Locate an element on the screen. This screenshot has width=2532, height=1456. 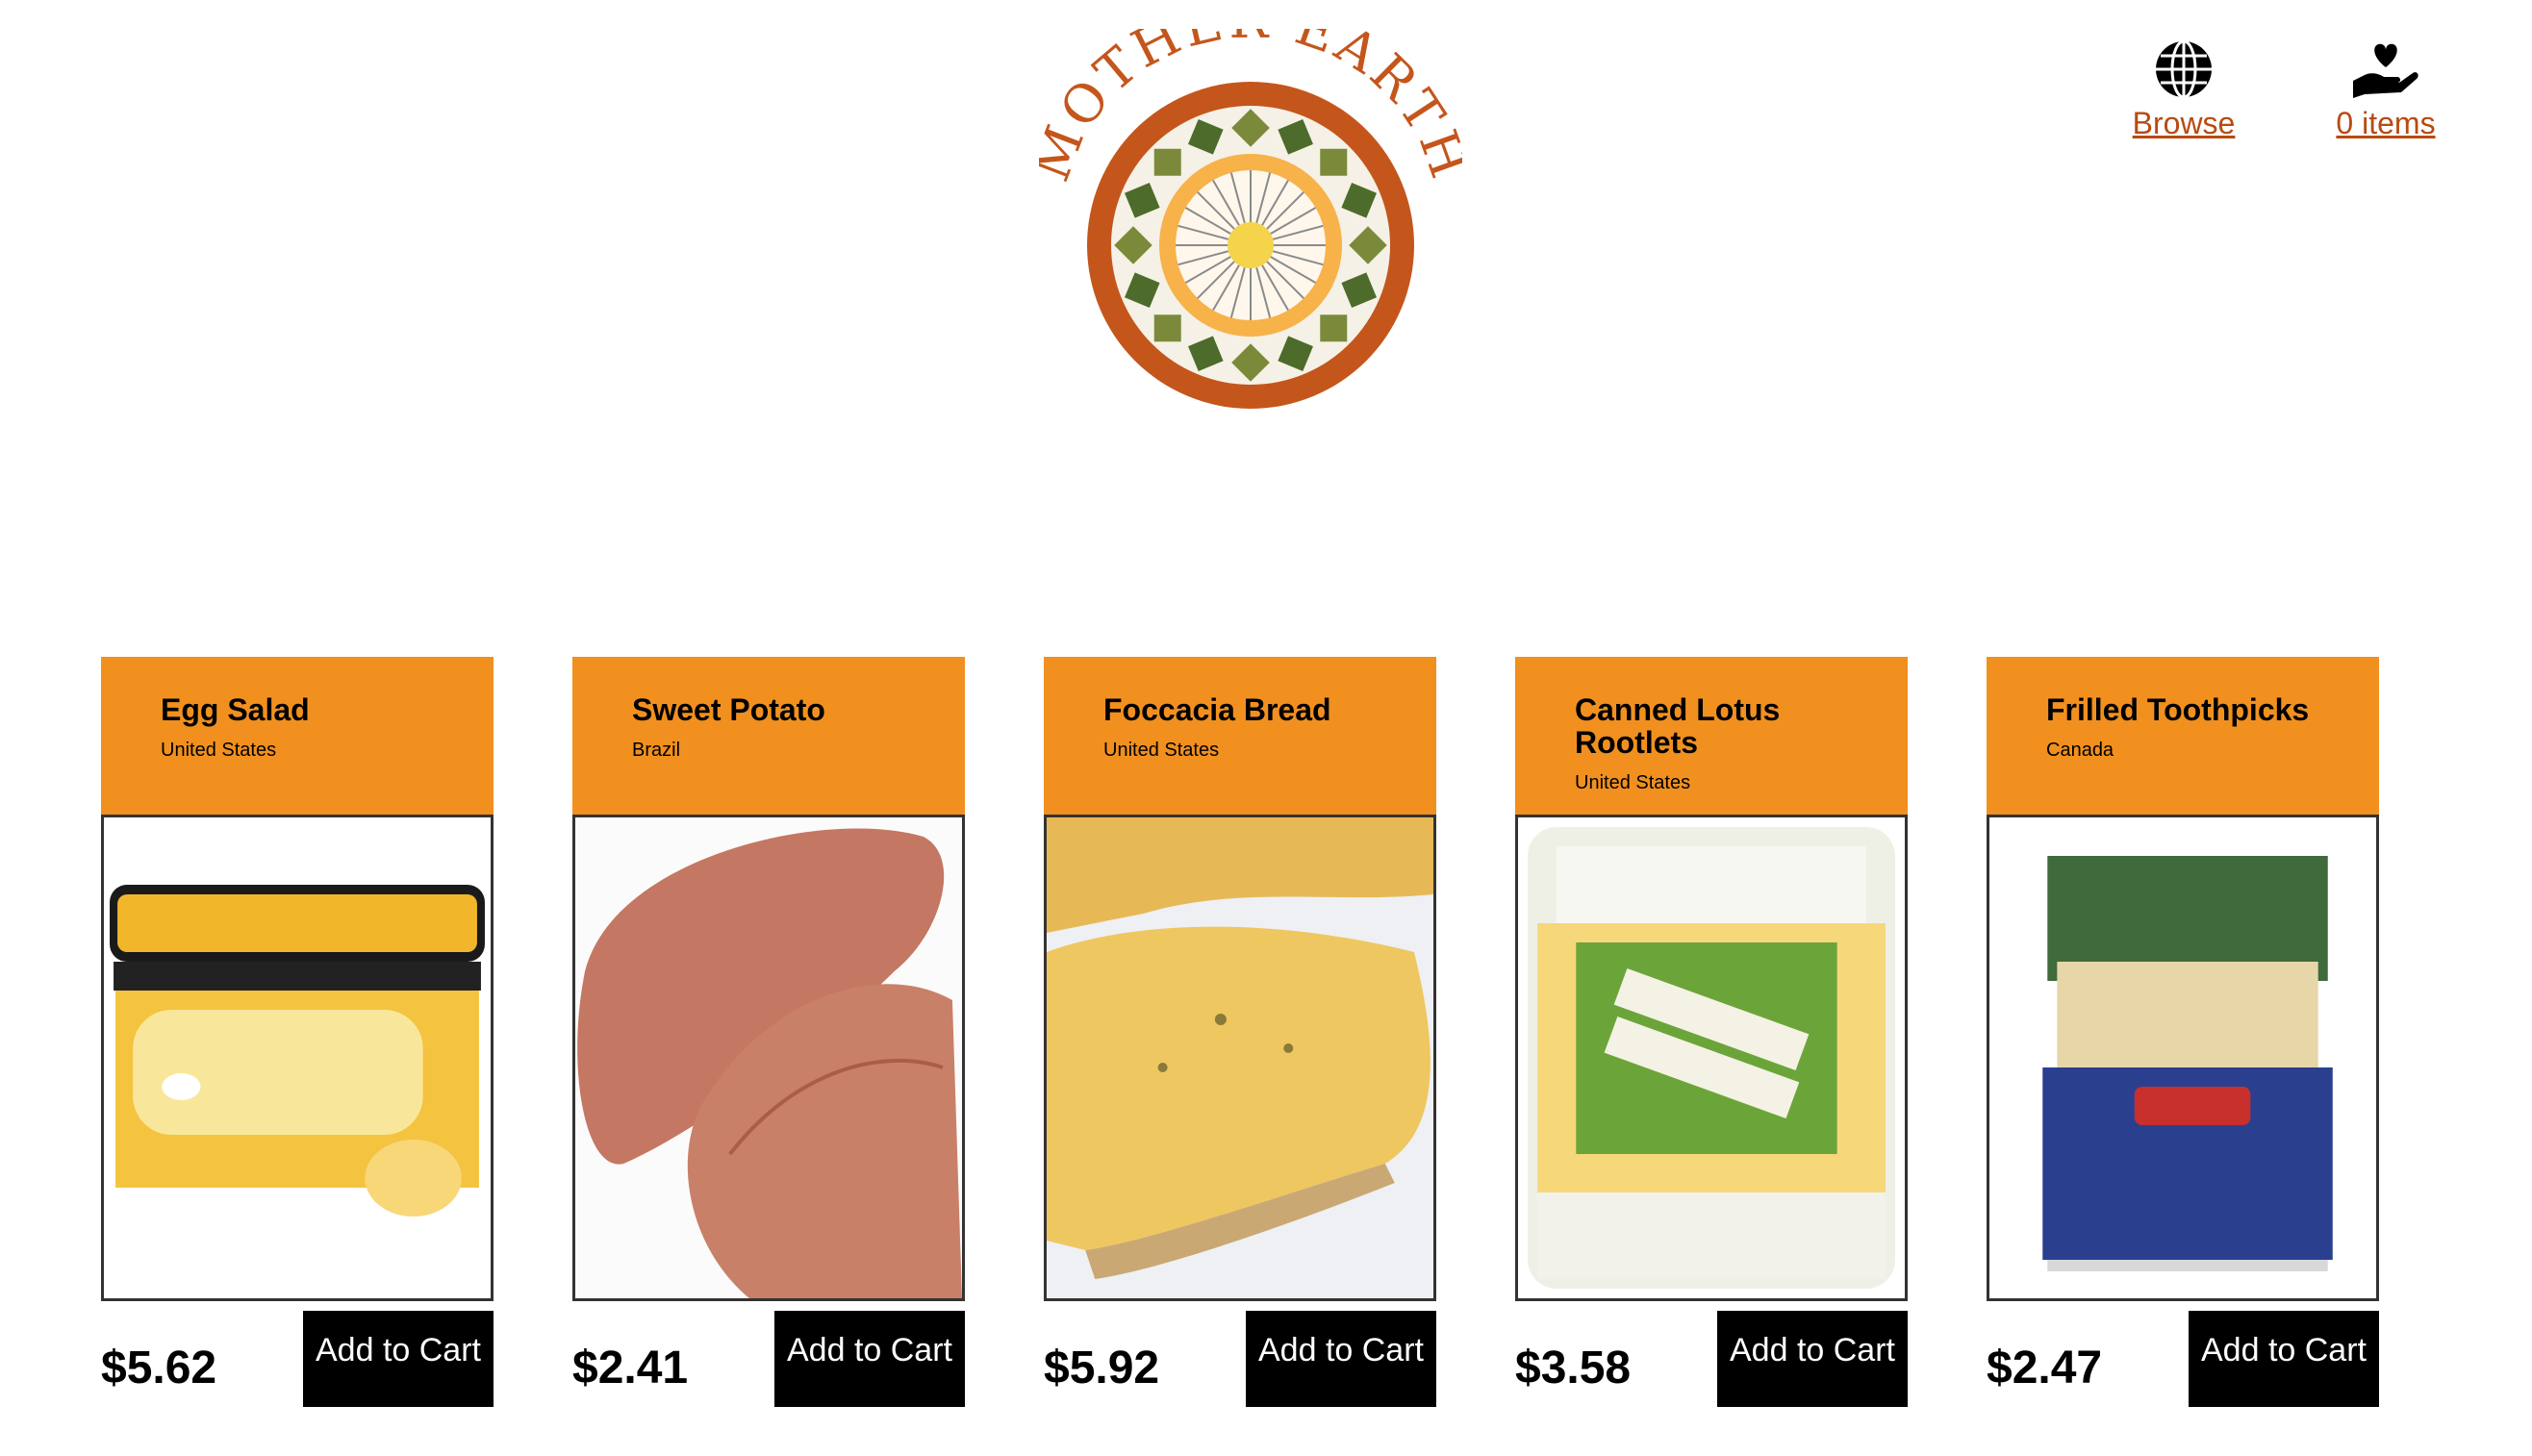
product-country: Canada is located at coordinates (2080, 750).